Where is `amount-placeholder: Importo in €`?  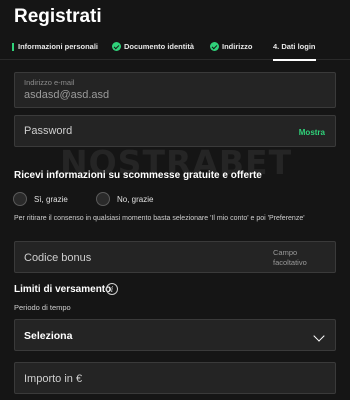
amount-placeholder: Importo in € is located at coordinates (53, 379).